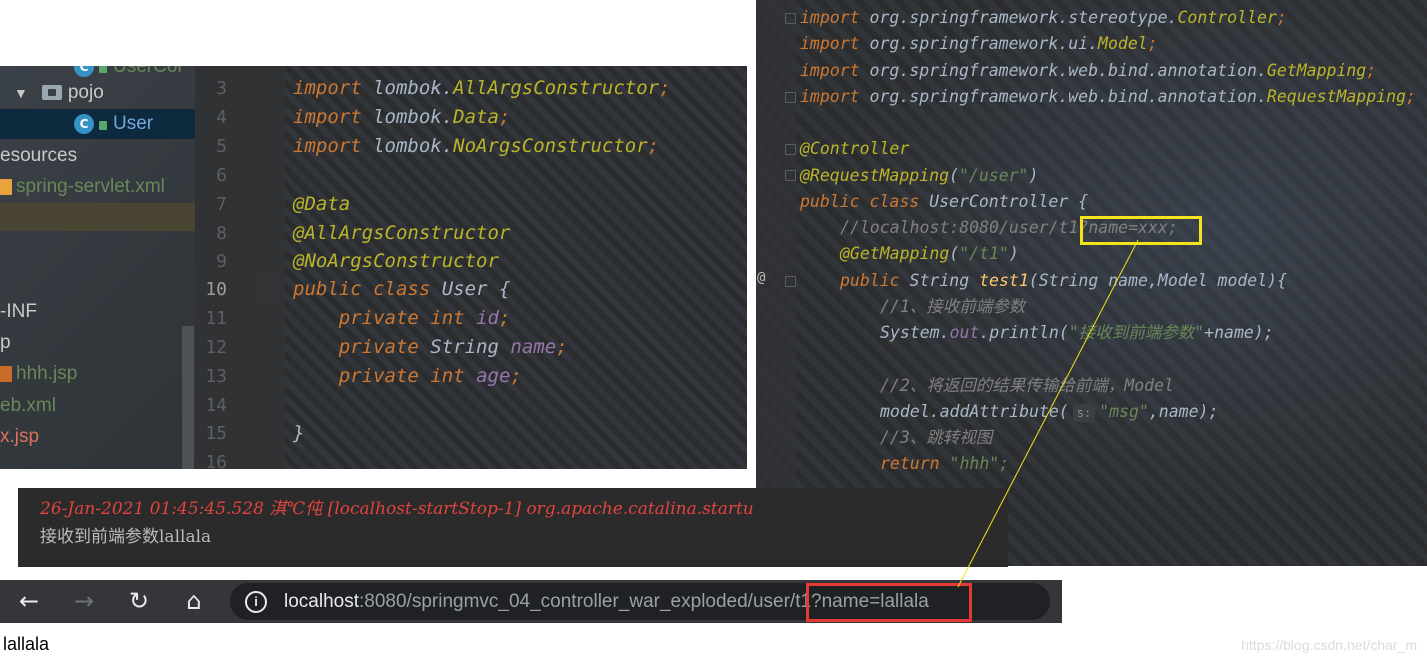  Describe the element at coordinates (402, 233) in the screenshot. I see `code-line: @AllArgsConstructor` at that location.